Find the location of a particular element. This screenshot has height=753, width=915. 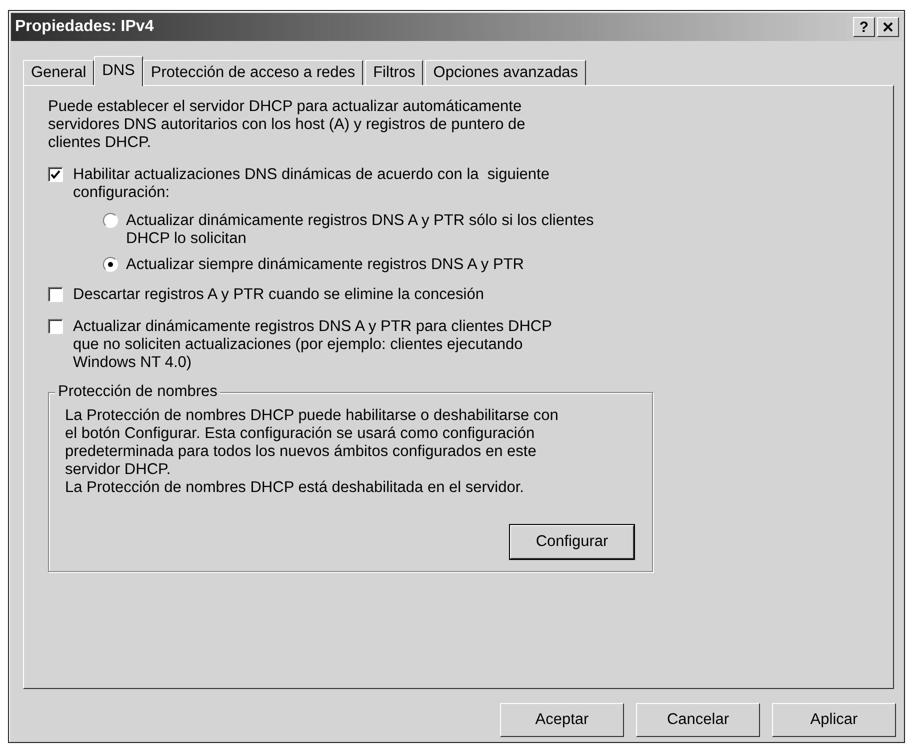

tab: DNS is located at coordinates (118, 71).